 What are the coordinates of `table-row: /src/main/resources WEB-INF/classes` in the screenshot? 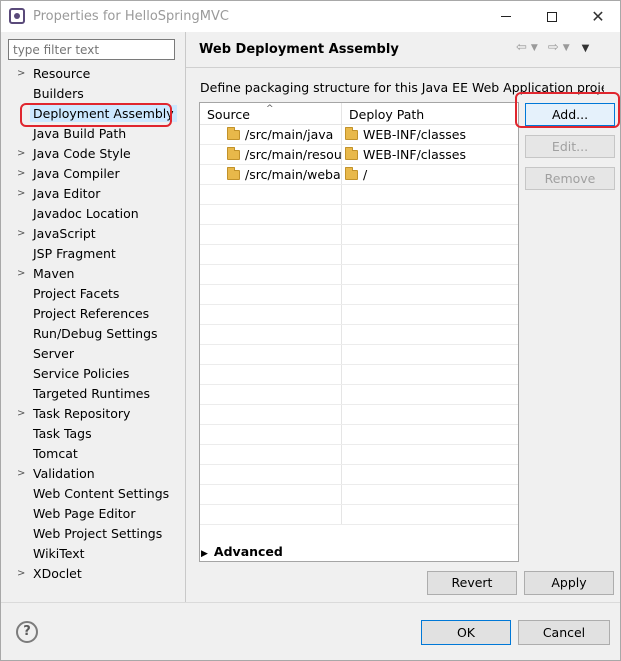 It's located at (359, 155).